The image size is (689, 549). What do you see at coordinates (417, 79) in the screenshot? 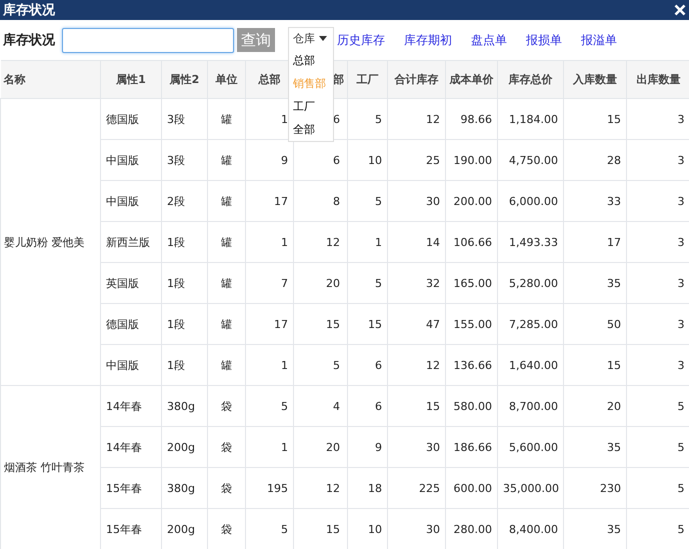
I see `column-header: 合计库存` at bounding box center [417, 79].